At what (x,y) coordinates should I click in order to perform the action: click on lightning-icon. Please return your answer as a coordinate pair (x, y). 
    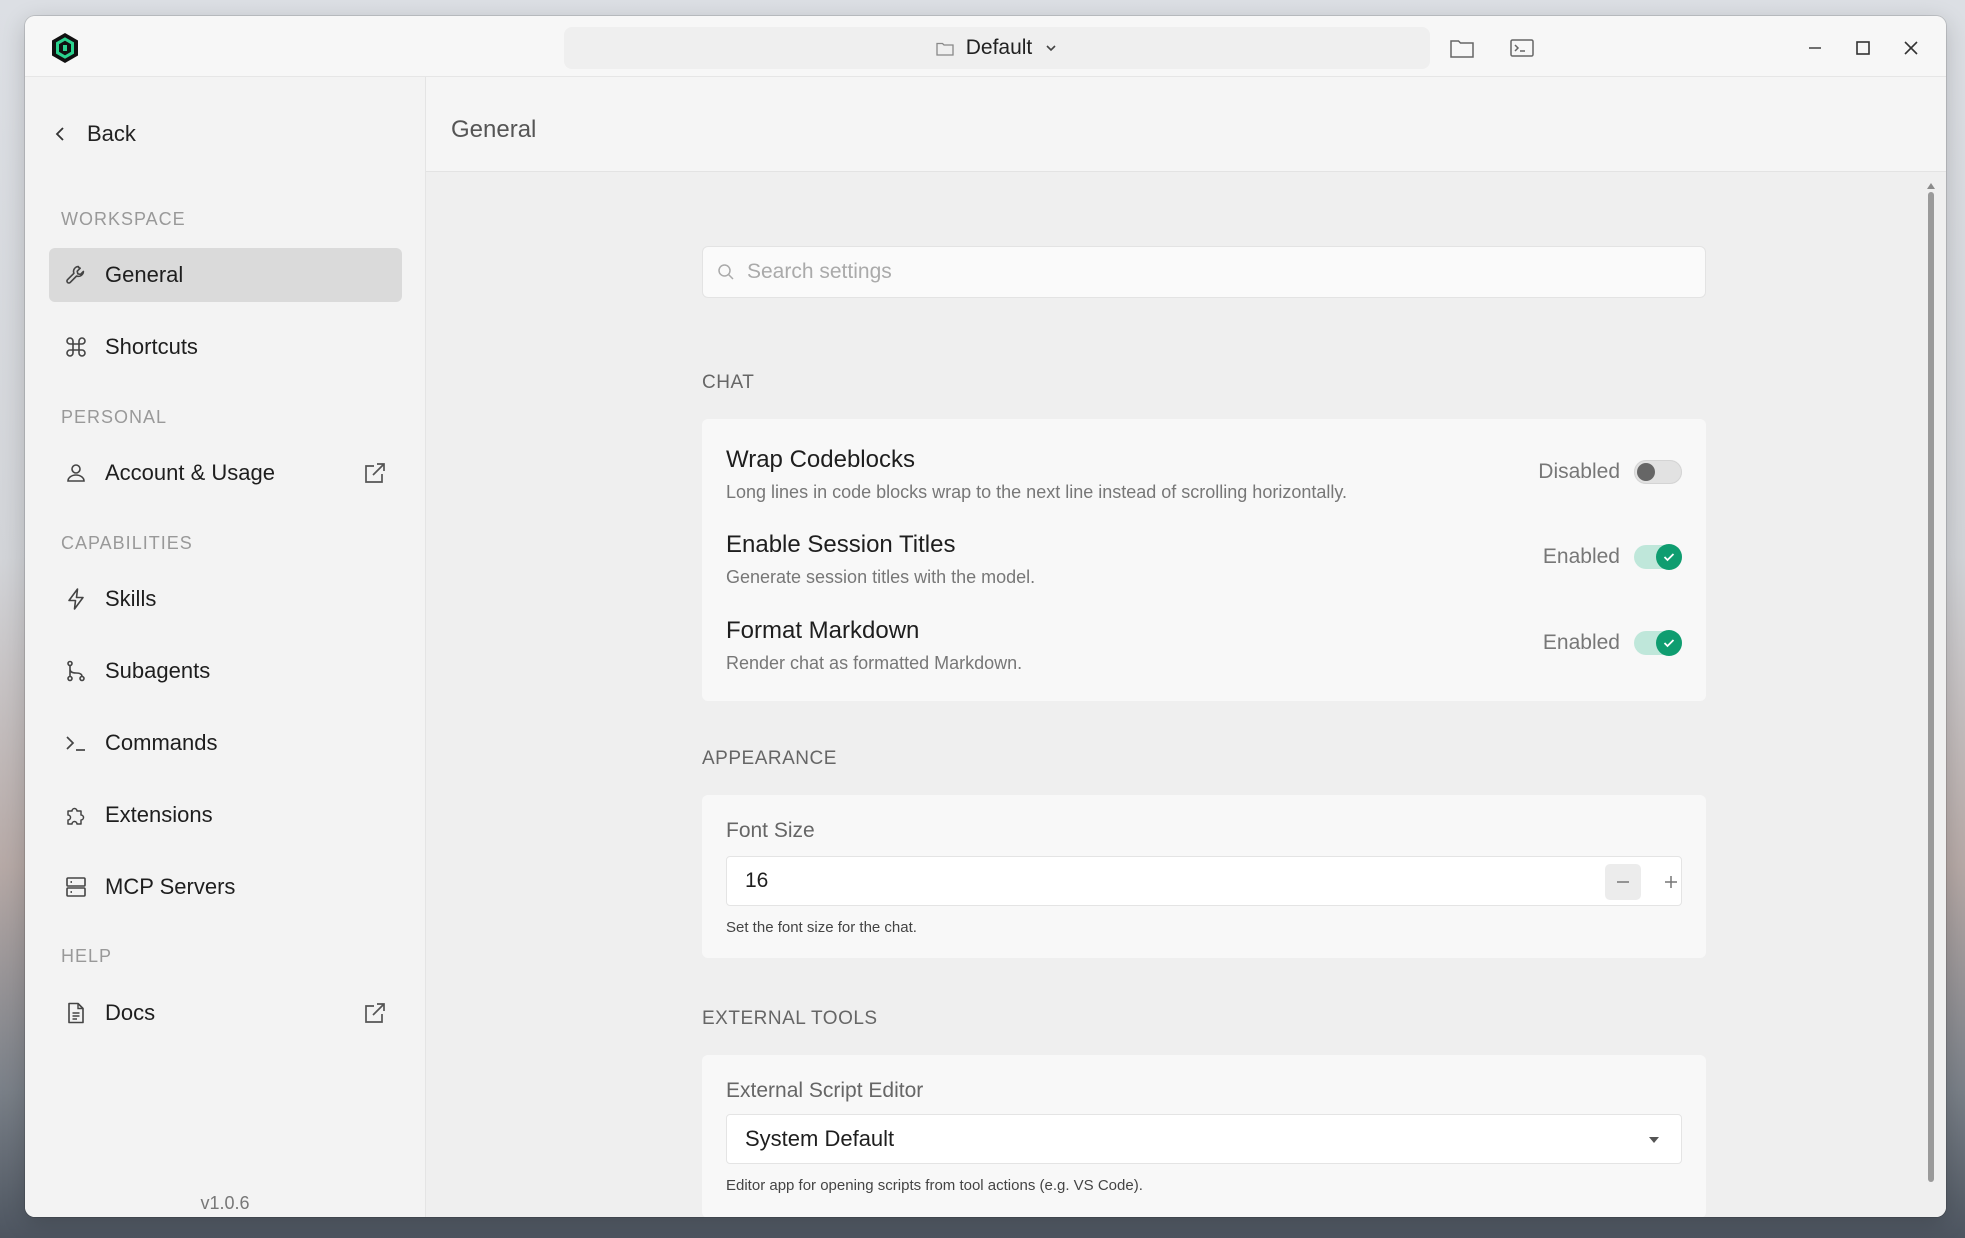
    Looking at the image, I should click on (76, 599).